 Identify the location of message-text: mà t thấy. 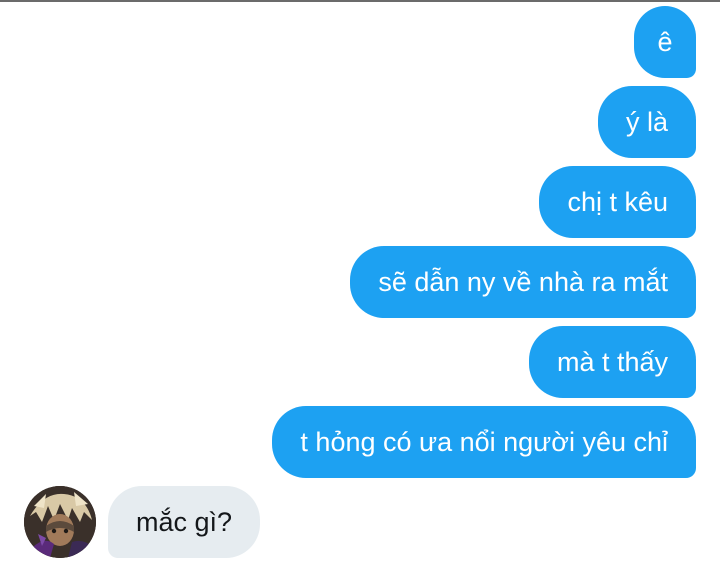
(612, 361).